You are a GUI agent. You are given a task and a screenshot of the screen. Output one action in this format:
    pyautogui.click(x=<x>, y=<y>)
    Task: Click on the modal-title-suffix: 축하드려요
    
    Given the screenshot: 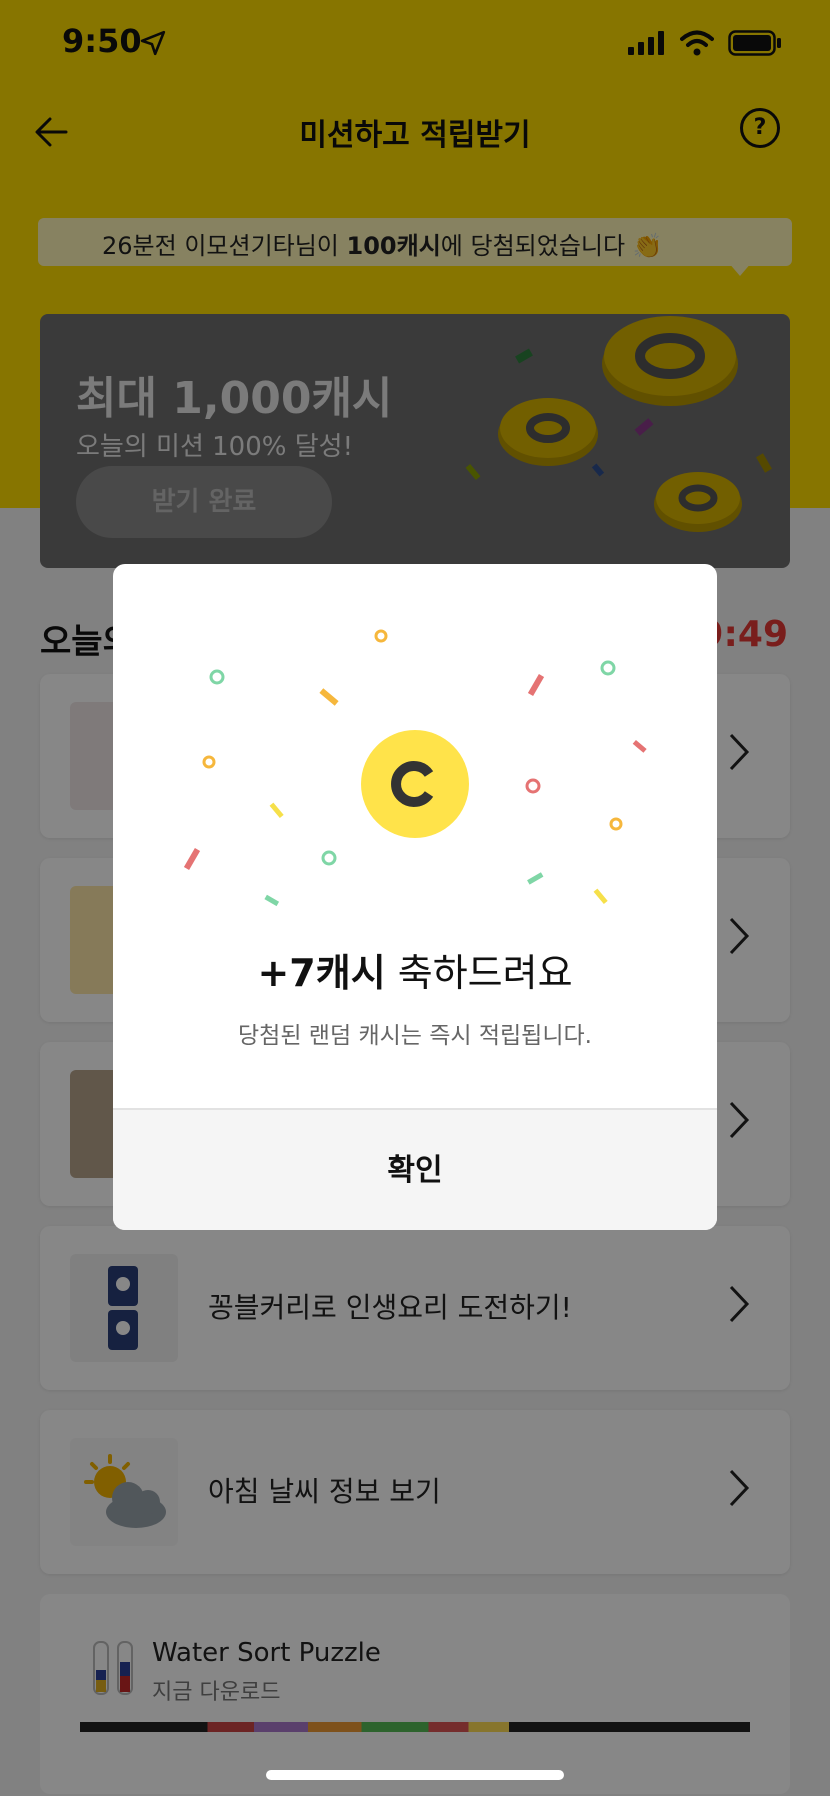 What is the action you would take?
    pyautogui.click(x=479, y=973)
    